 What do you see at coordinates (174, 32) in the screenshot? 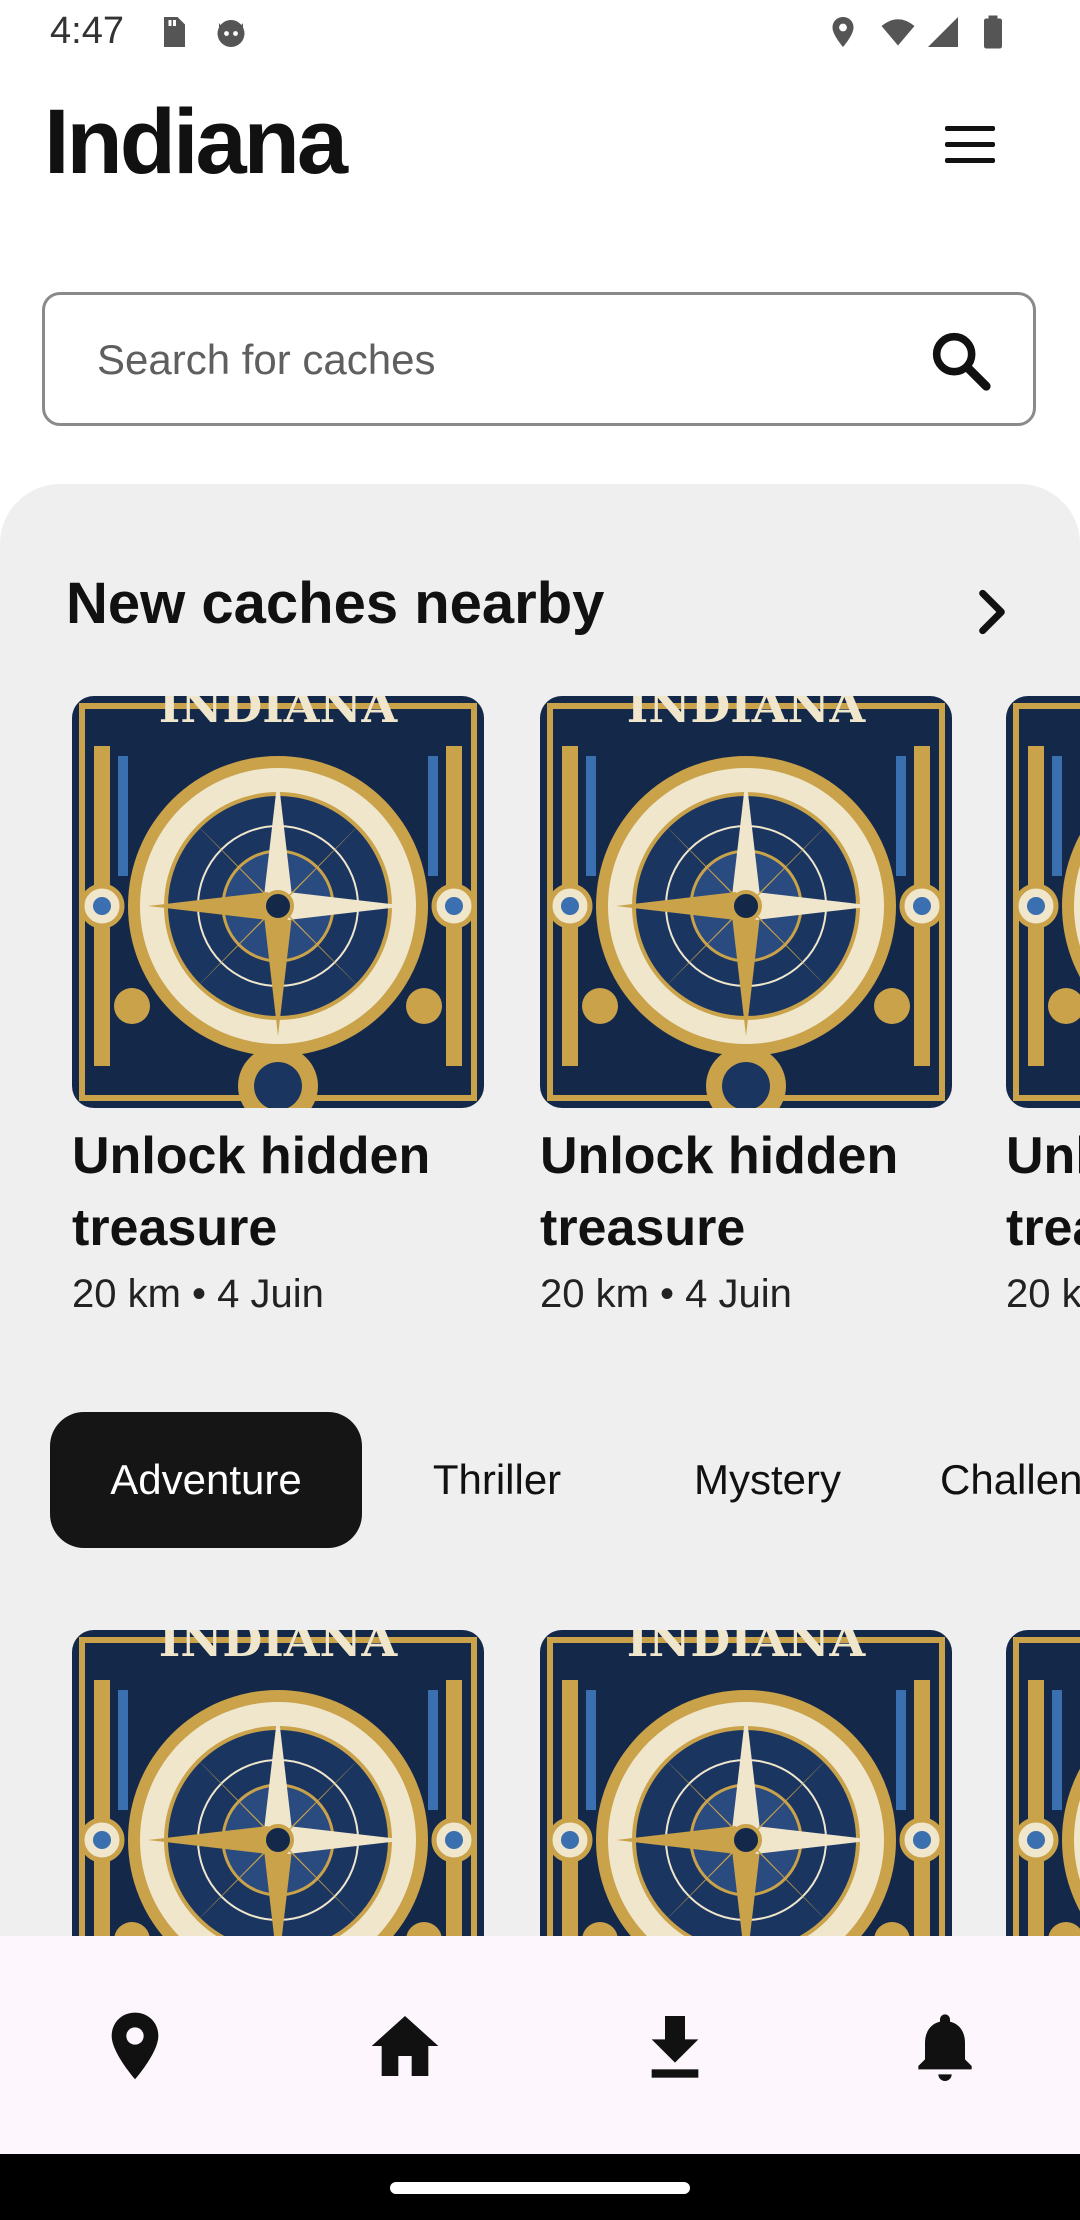
I see `sd-card-icon` at bounding box center [174, 32].